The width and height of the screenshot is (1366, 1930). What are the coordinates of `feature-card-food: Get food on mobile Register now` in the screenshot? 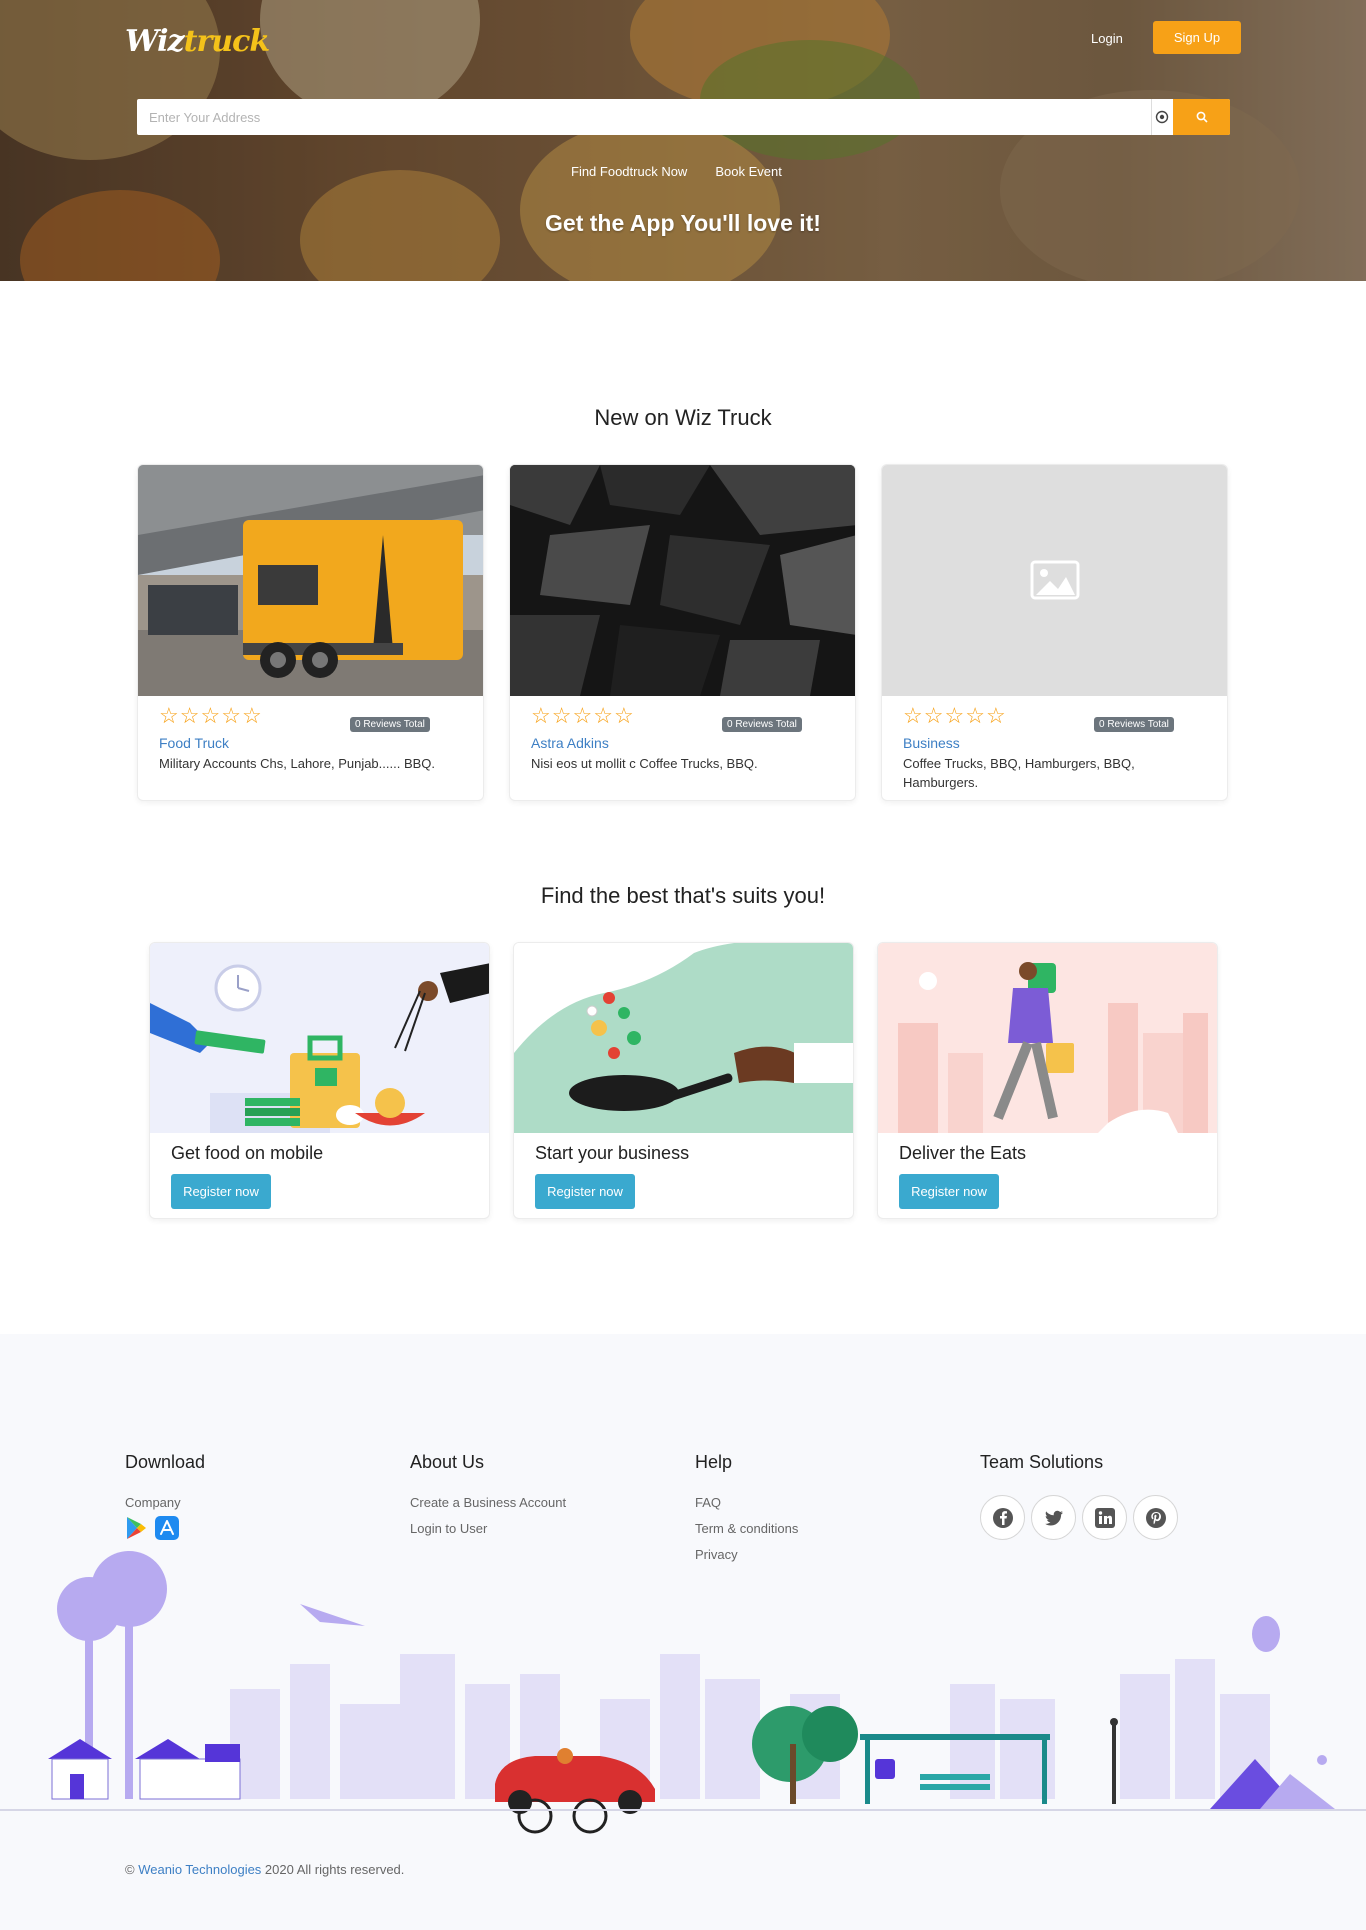 It's located at (319, 1080).